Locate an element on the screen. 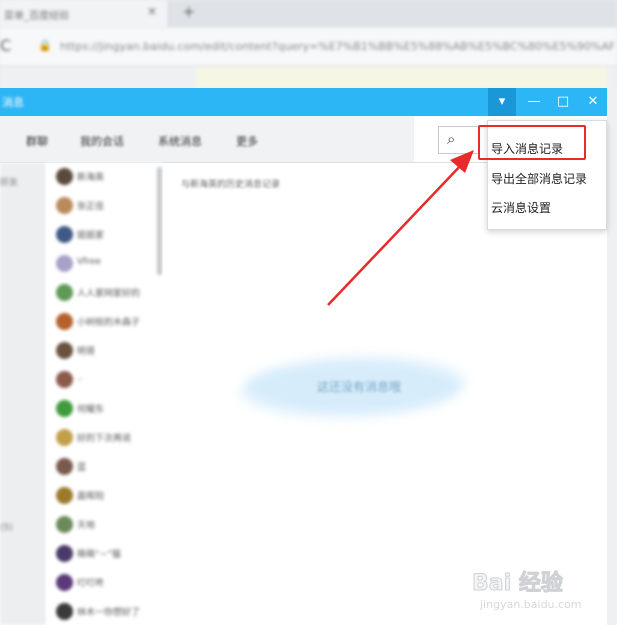 This screenshot has width=617, height=625. highlight-box is located at coordinates (532, 142).